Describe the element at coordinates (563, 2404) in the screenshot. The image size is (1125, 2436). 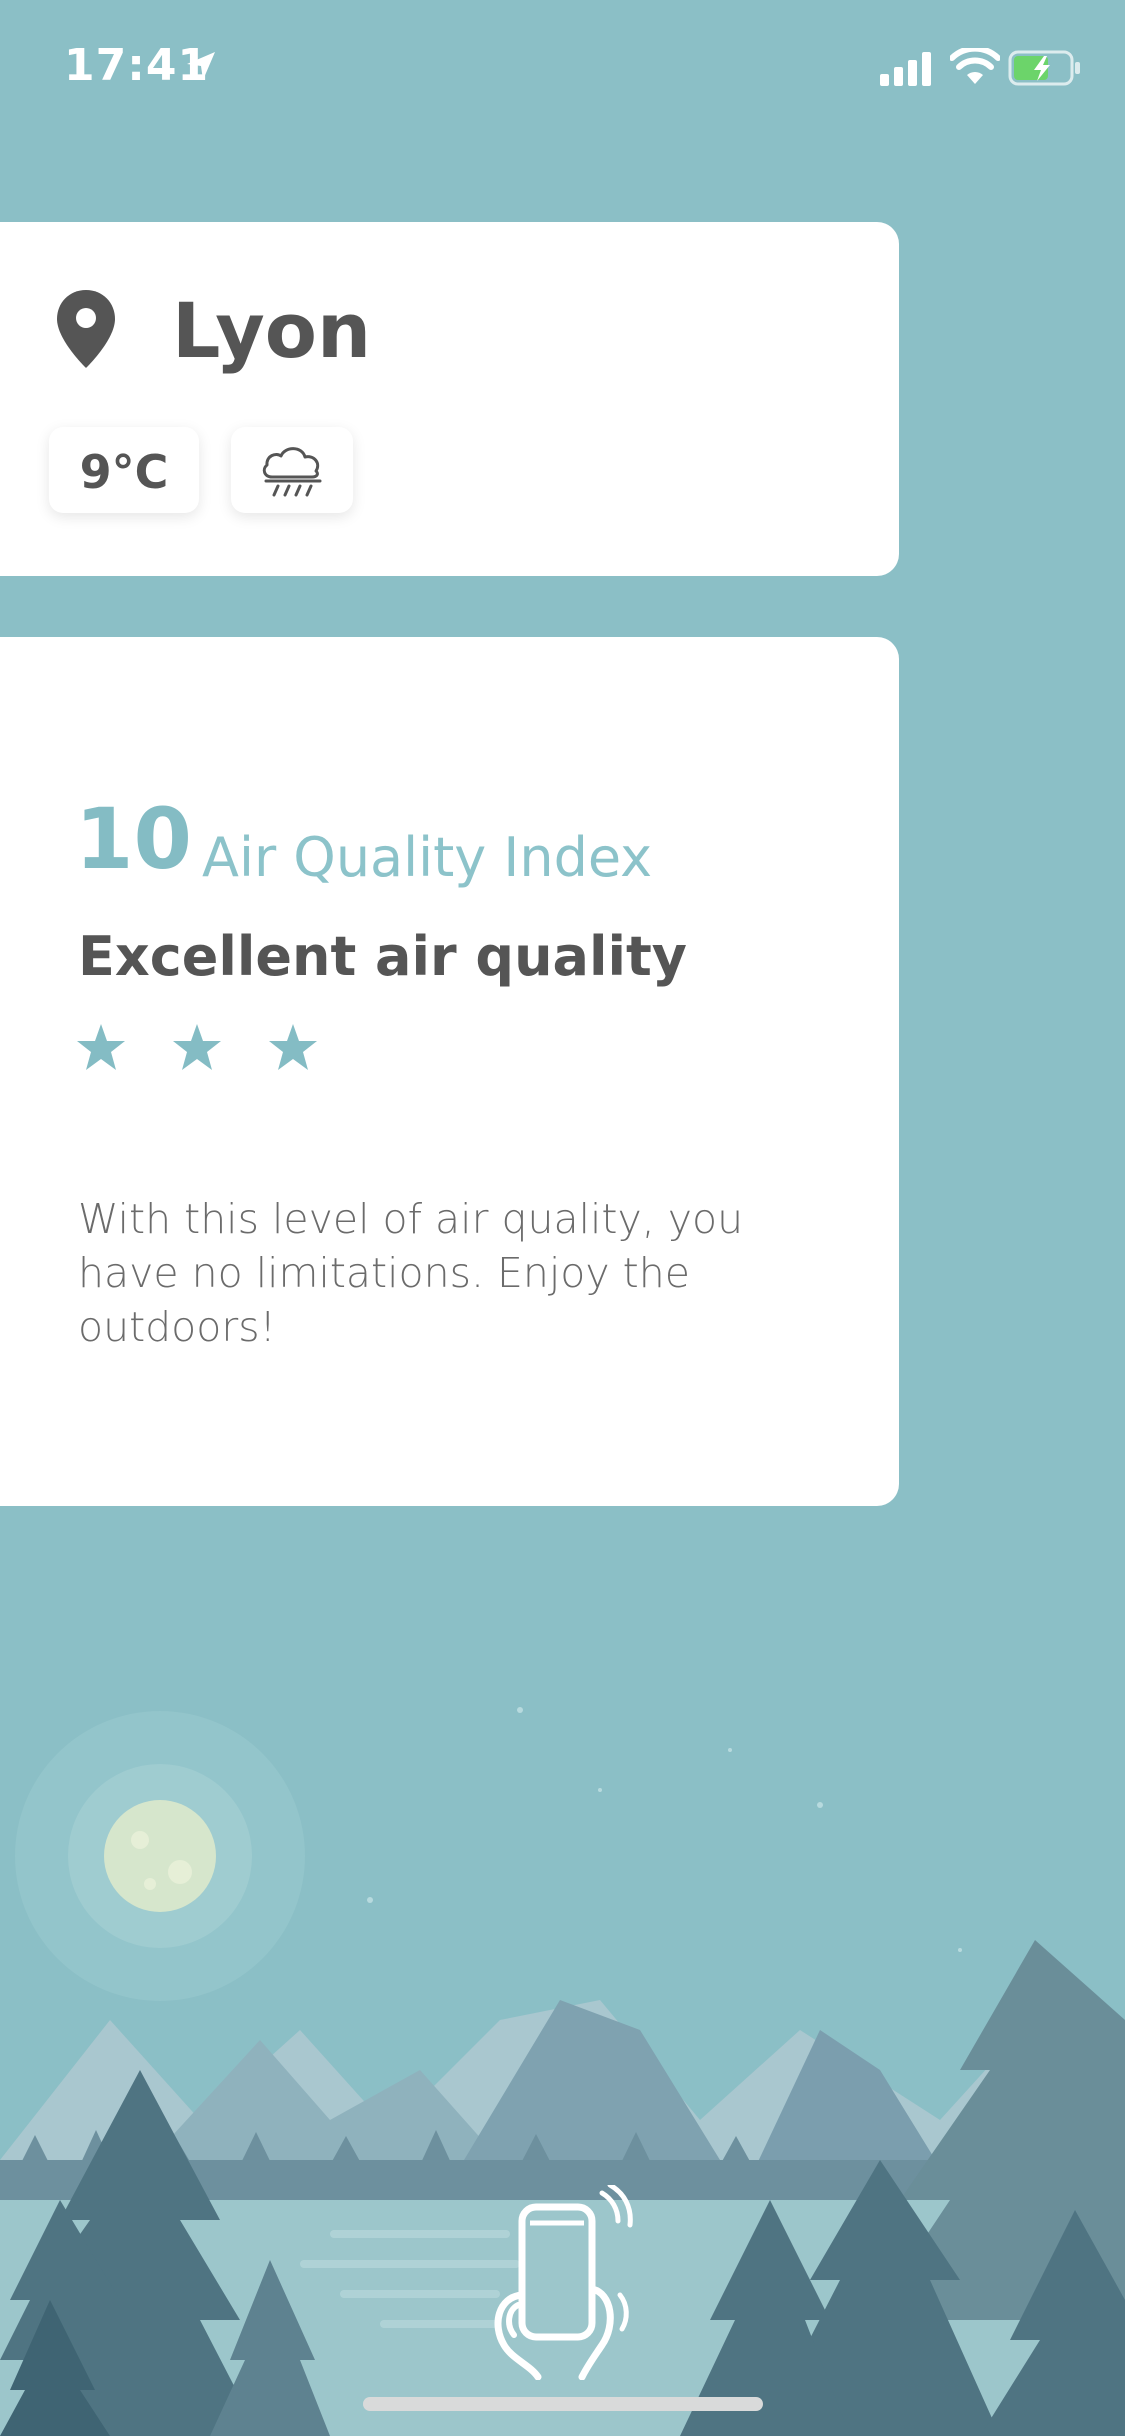
I see `home-indicator` at that location.